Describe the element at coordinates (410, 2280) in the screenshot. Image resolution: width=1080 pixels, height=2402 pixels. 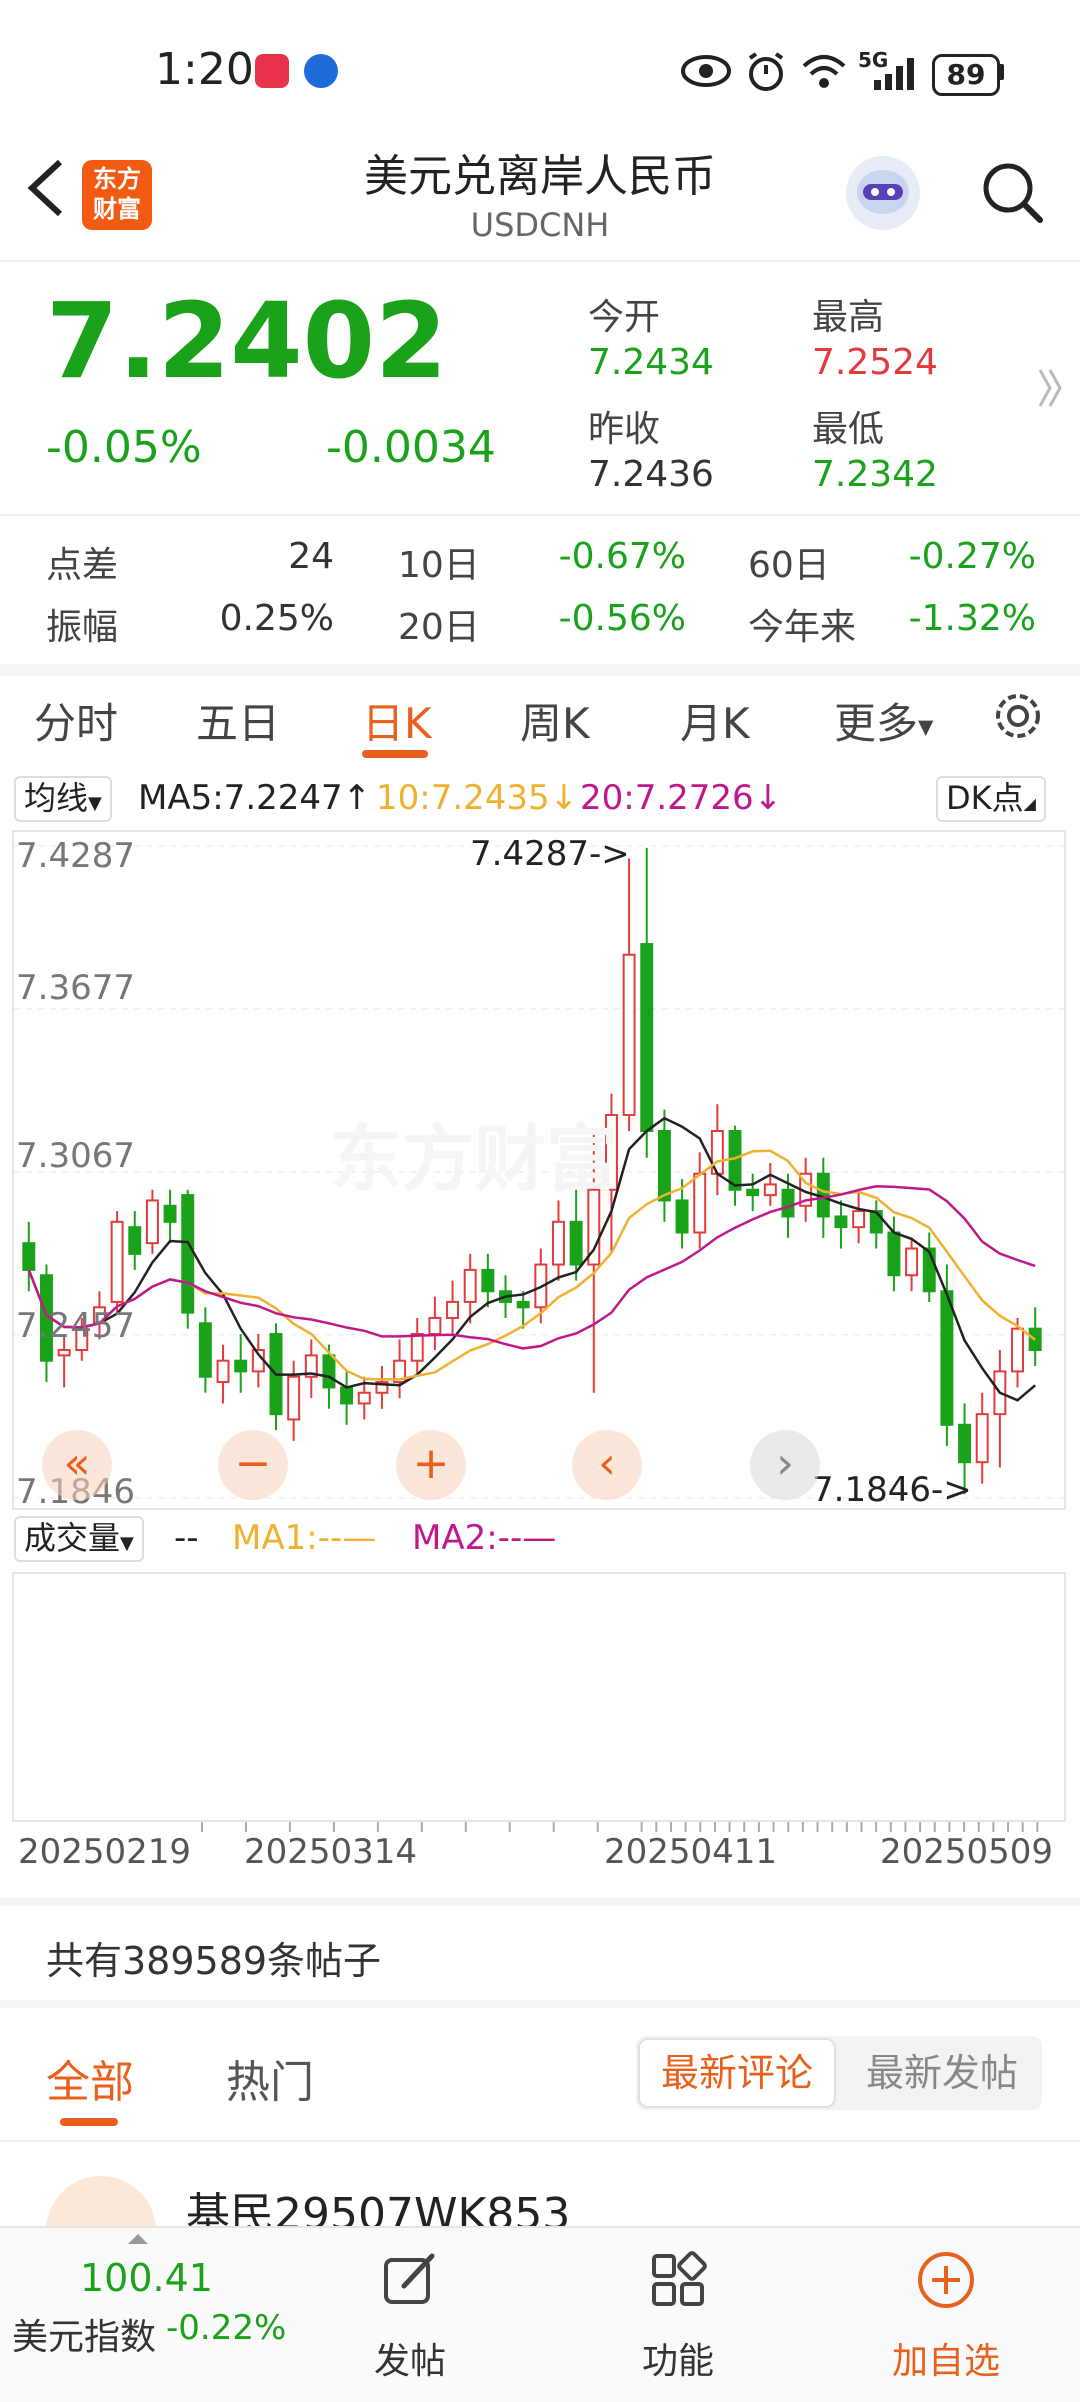
I see `edit-icon` at that location.